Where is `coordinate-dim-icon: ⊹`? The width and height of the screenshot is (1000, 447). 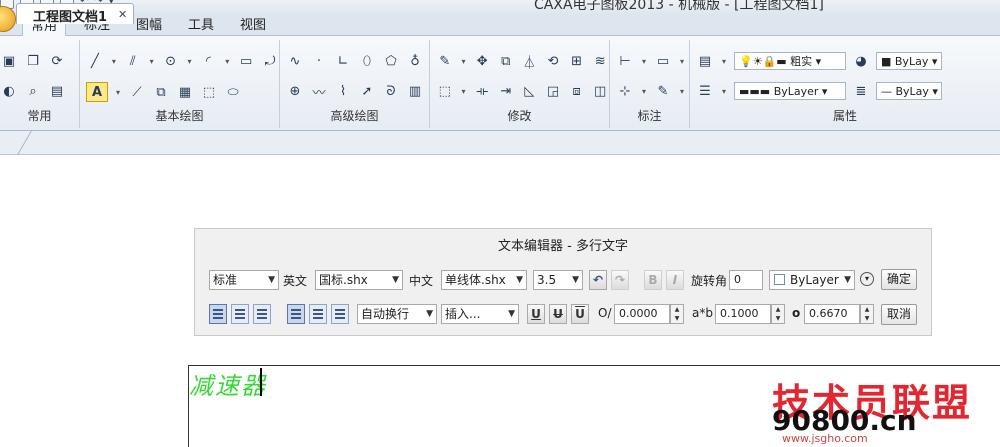 coordinate-dim-icon: ⊹ is located at coordinates (625, 91).